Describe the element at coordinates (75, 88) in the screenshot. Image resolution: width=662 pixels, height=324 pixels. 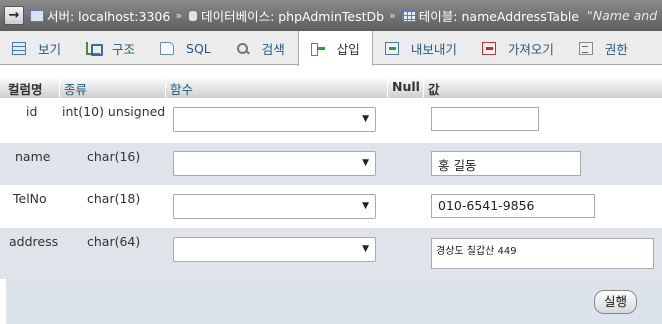
I see `header-type: 종류` at that location.